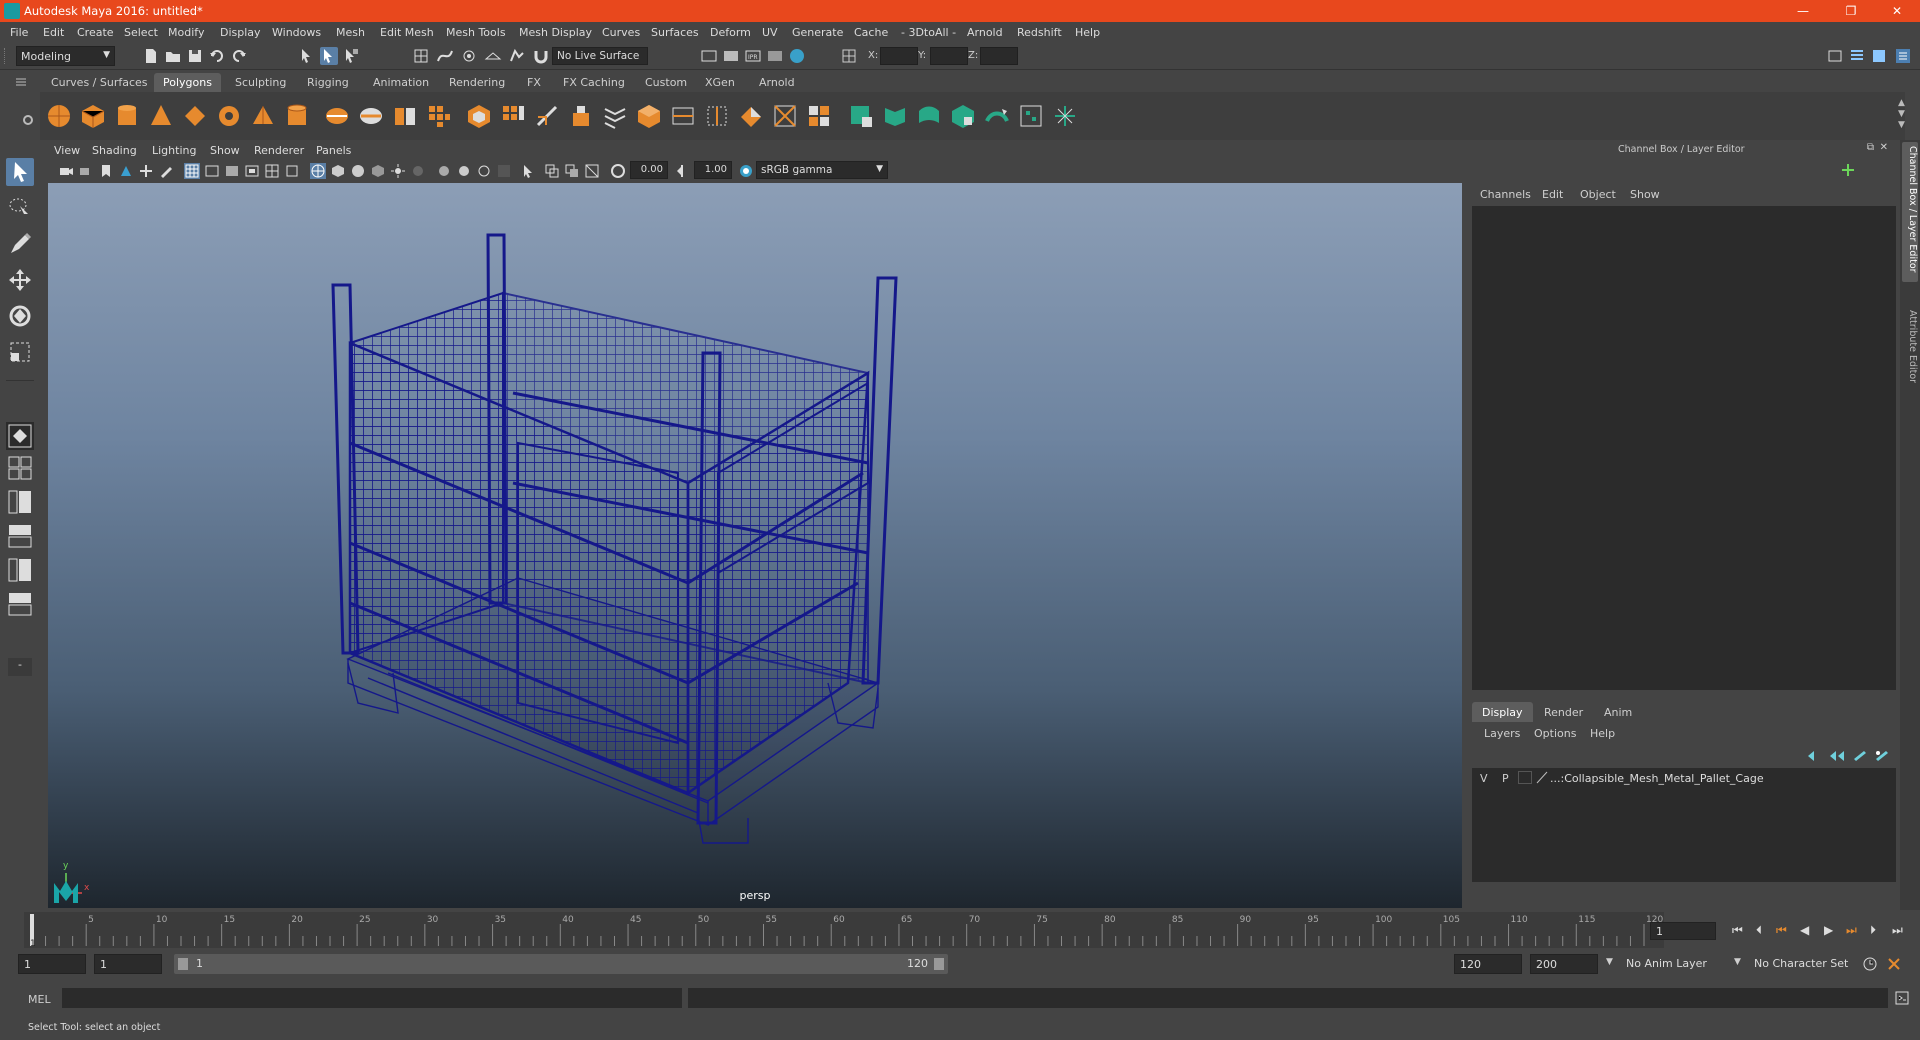  Describe the element at coordinates (581, 116) in the screenshot. I see `extrude-icon` at that location.